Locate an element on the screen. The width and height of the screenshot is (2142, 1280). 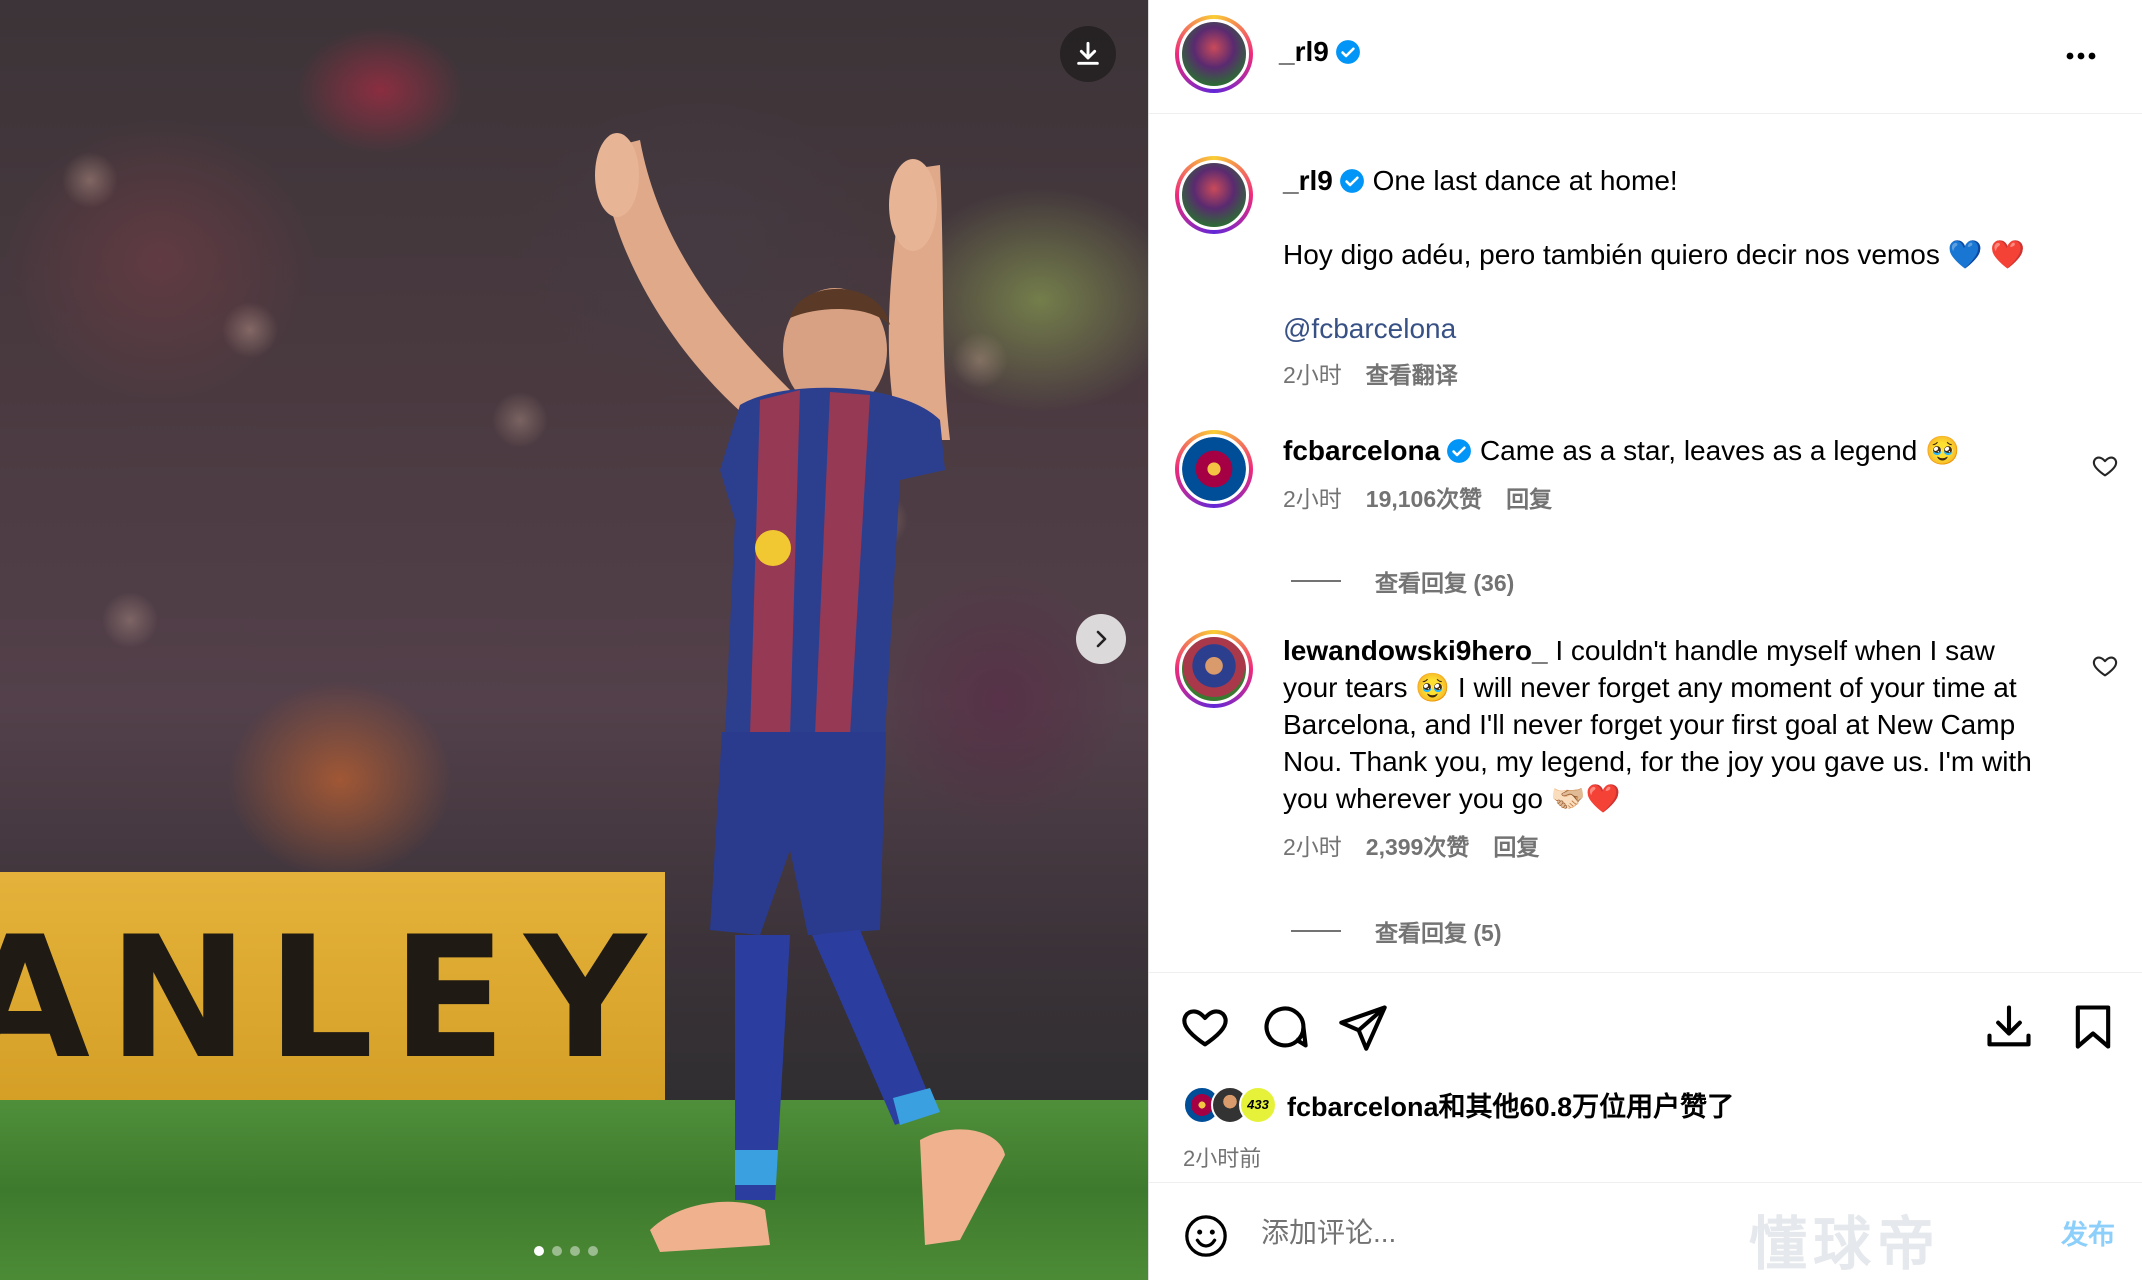
emoji-icon is located at coordinates (1206, 1236).